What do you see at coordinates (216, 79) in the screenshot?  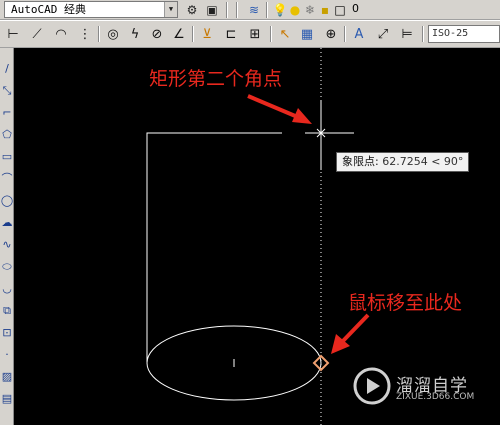 I see `annotation-rect-corner: 矩形第二个角点` at bounding box center [216, 79].